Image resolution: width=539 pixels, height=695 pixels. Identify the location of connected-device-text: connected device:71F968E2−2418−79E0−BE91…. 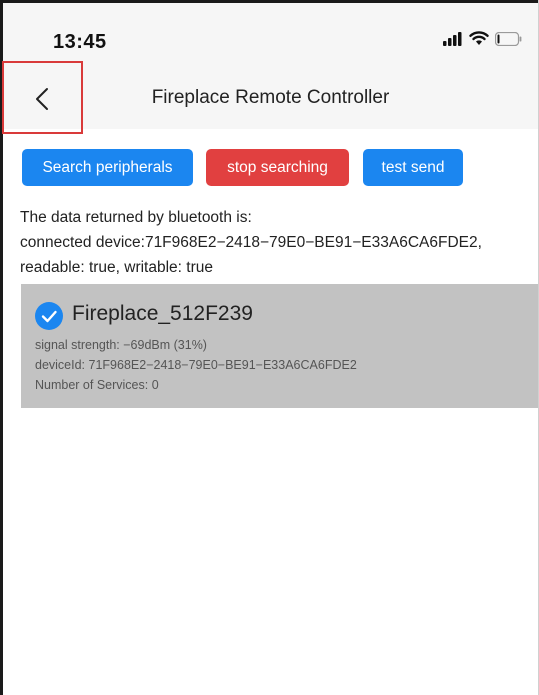
(251, 242).